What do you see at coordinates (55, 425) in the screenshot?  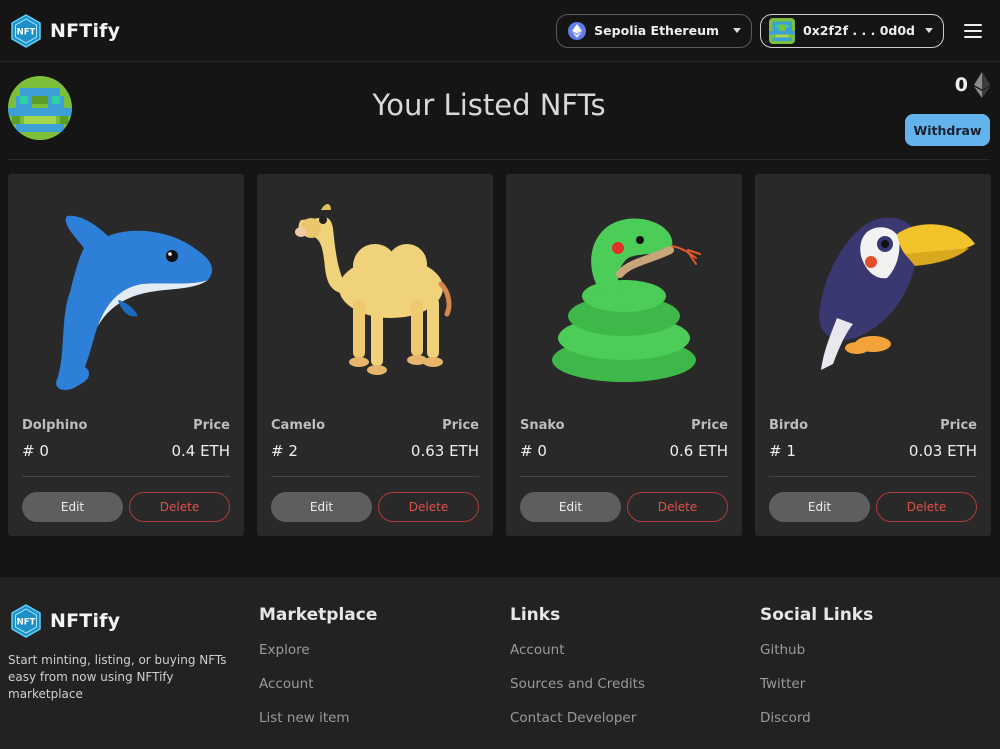 I see `nft-name: Dolphino` at bounding box center [55, 425].